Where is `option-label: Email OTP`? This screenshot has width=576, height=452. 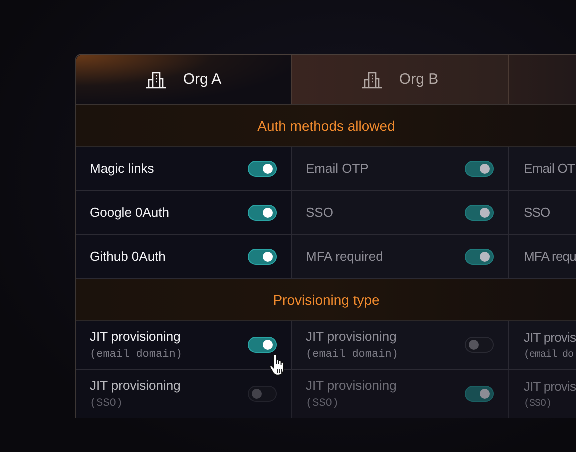
option-label: Email OTP is located at coordinates (337, 168).